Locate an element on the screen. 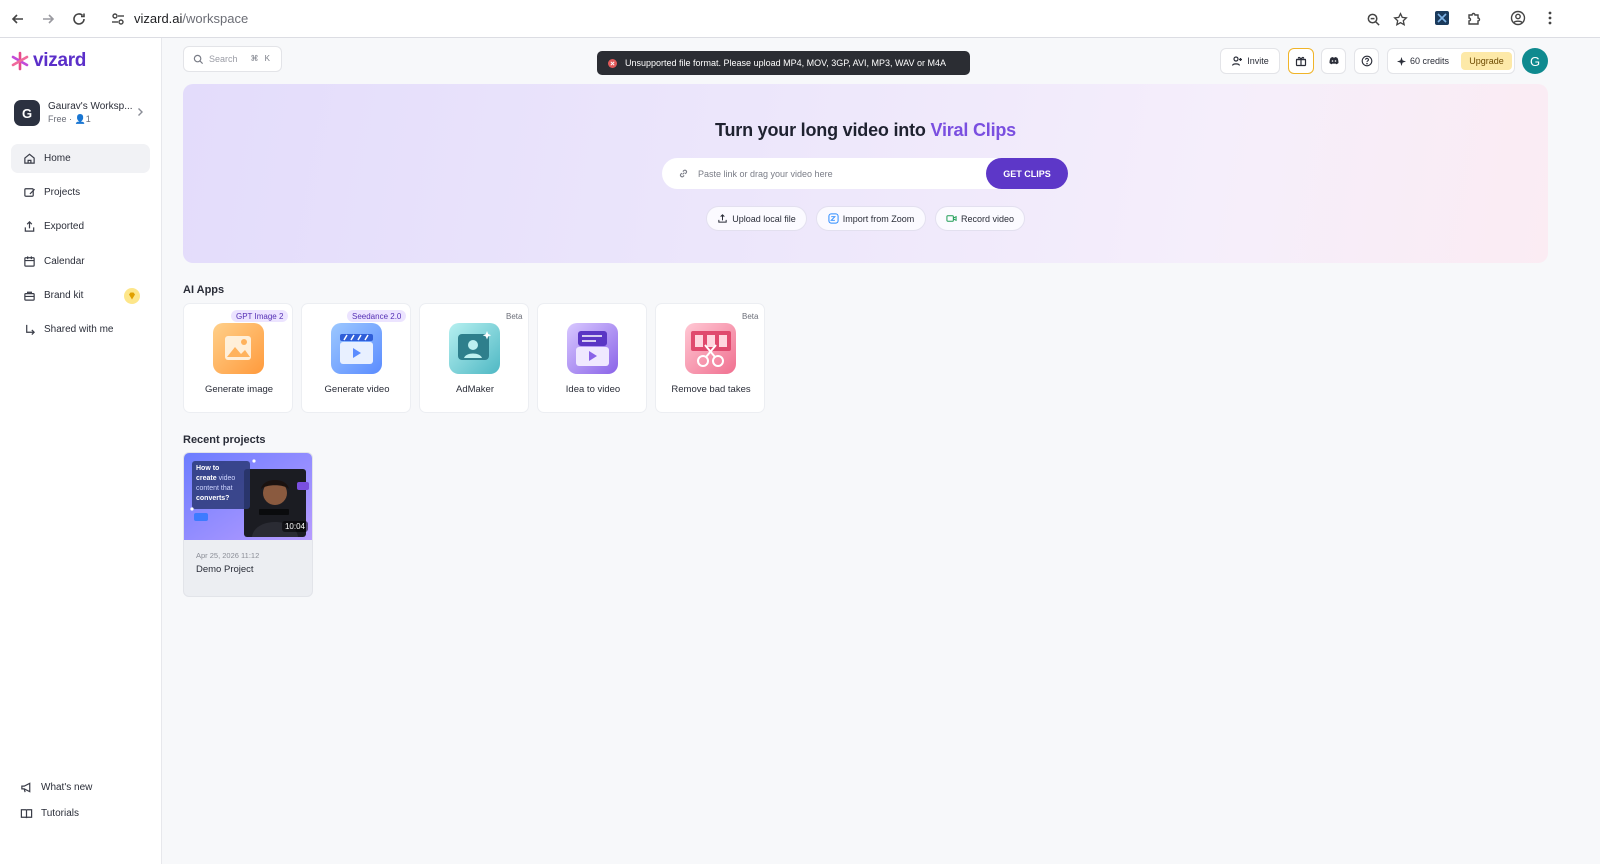 Image resolution: width=1600 pixels, height=864 pixels. back-button is located at coordinates (18, 19).